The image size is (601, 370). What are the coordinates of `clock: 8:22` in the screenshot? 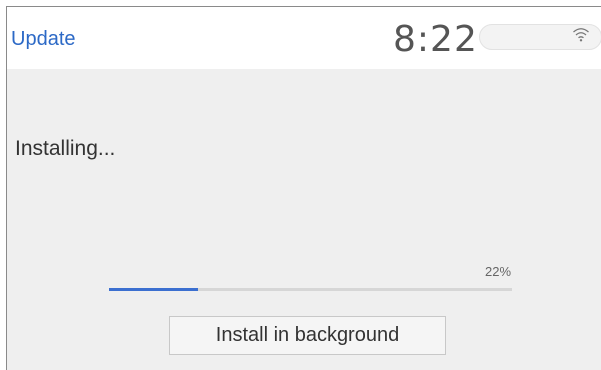 It's located at (435, 39).